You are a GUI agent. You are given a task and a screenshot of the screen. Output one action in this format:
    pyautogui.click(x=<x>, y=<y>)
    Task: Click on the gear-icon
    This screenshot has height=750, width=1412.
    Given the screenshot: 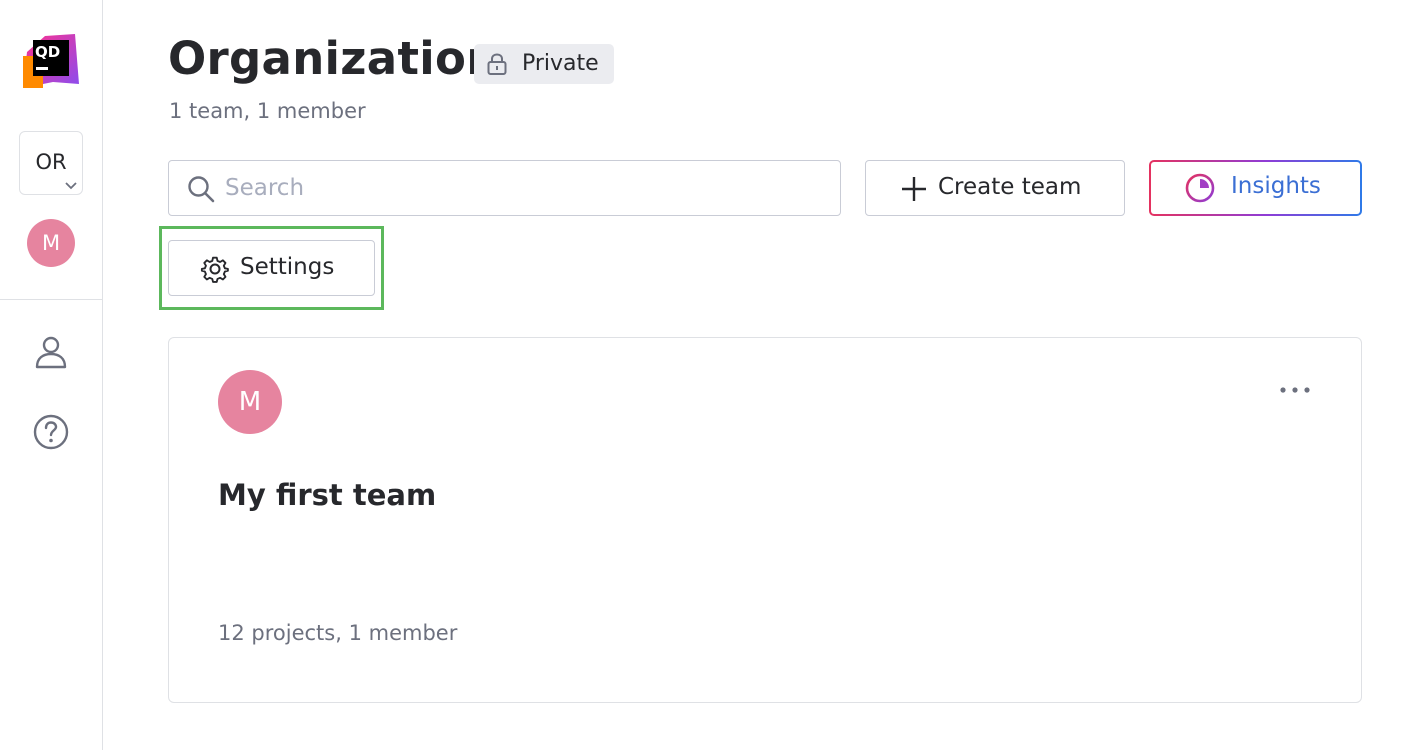 What is the action you would take?
    pyautogui.click(x=214, y=269)
    